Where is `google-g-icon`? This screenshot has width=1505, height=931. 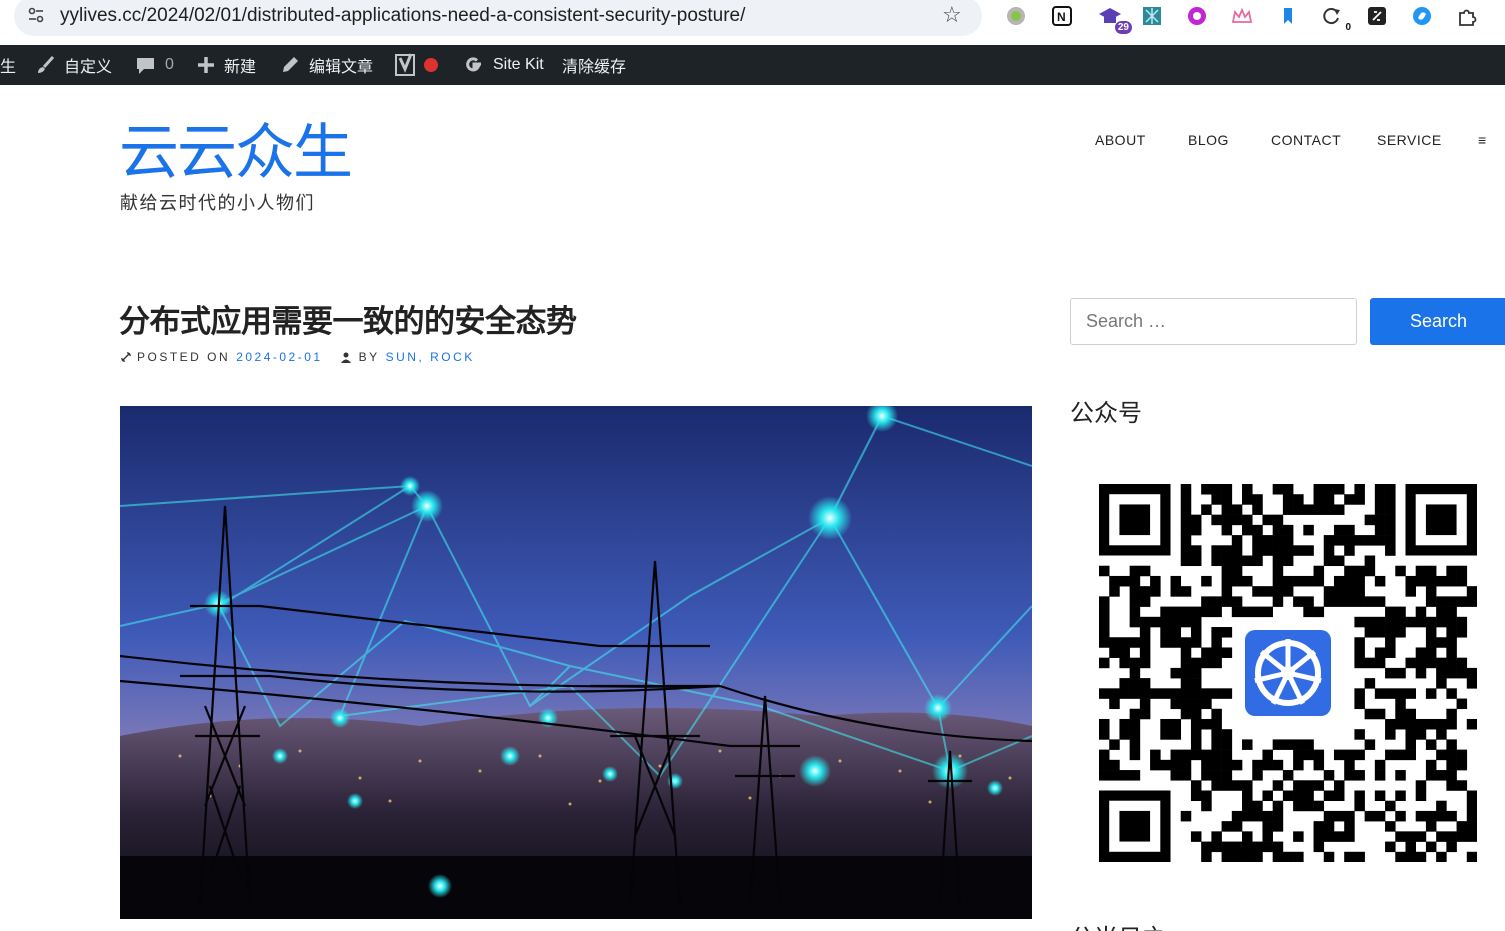 google-g-icon is located at coordinates (473, 64).